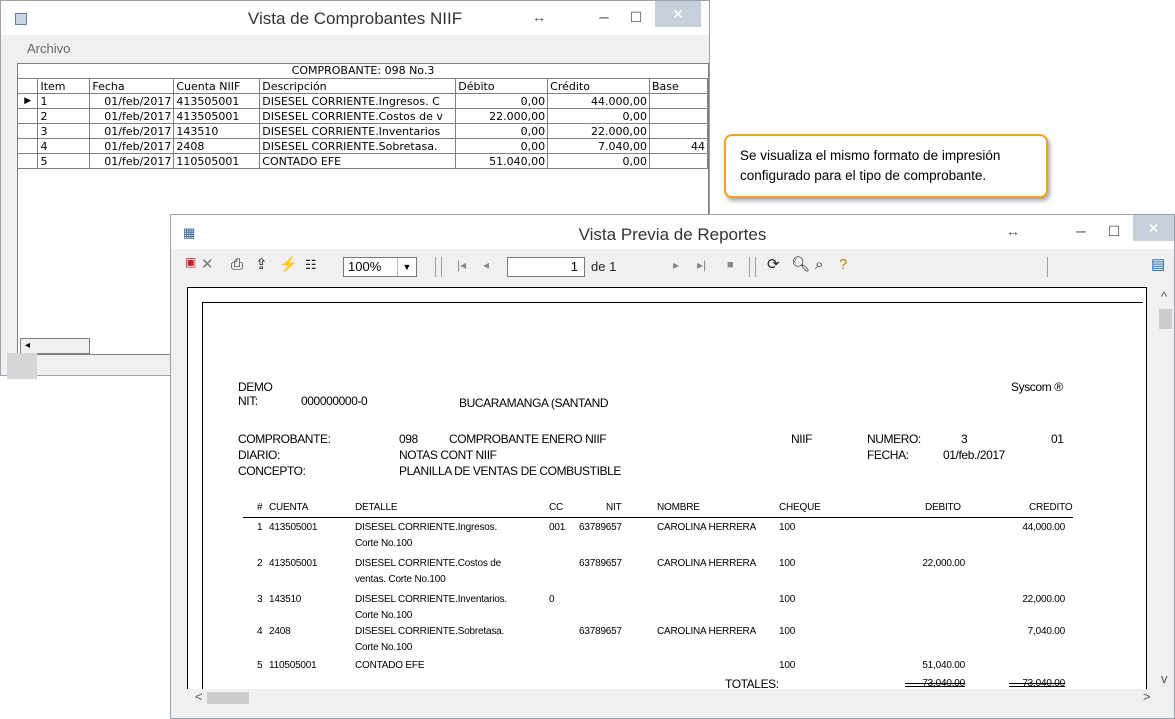 The image size is (1175, 719). Describe the element at coordinates (358, 146) in the screenshot. I see `cell-descripcion: DISESEL CORRIENTE.Sobretasa.` at that location.